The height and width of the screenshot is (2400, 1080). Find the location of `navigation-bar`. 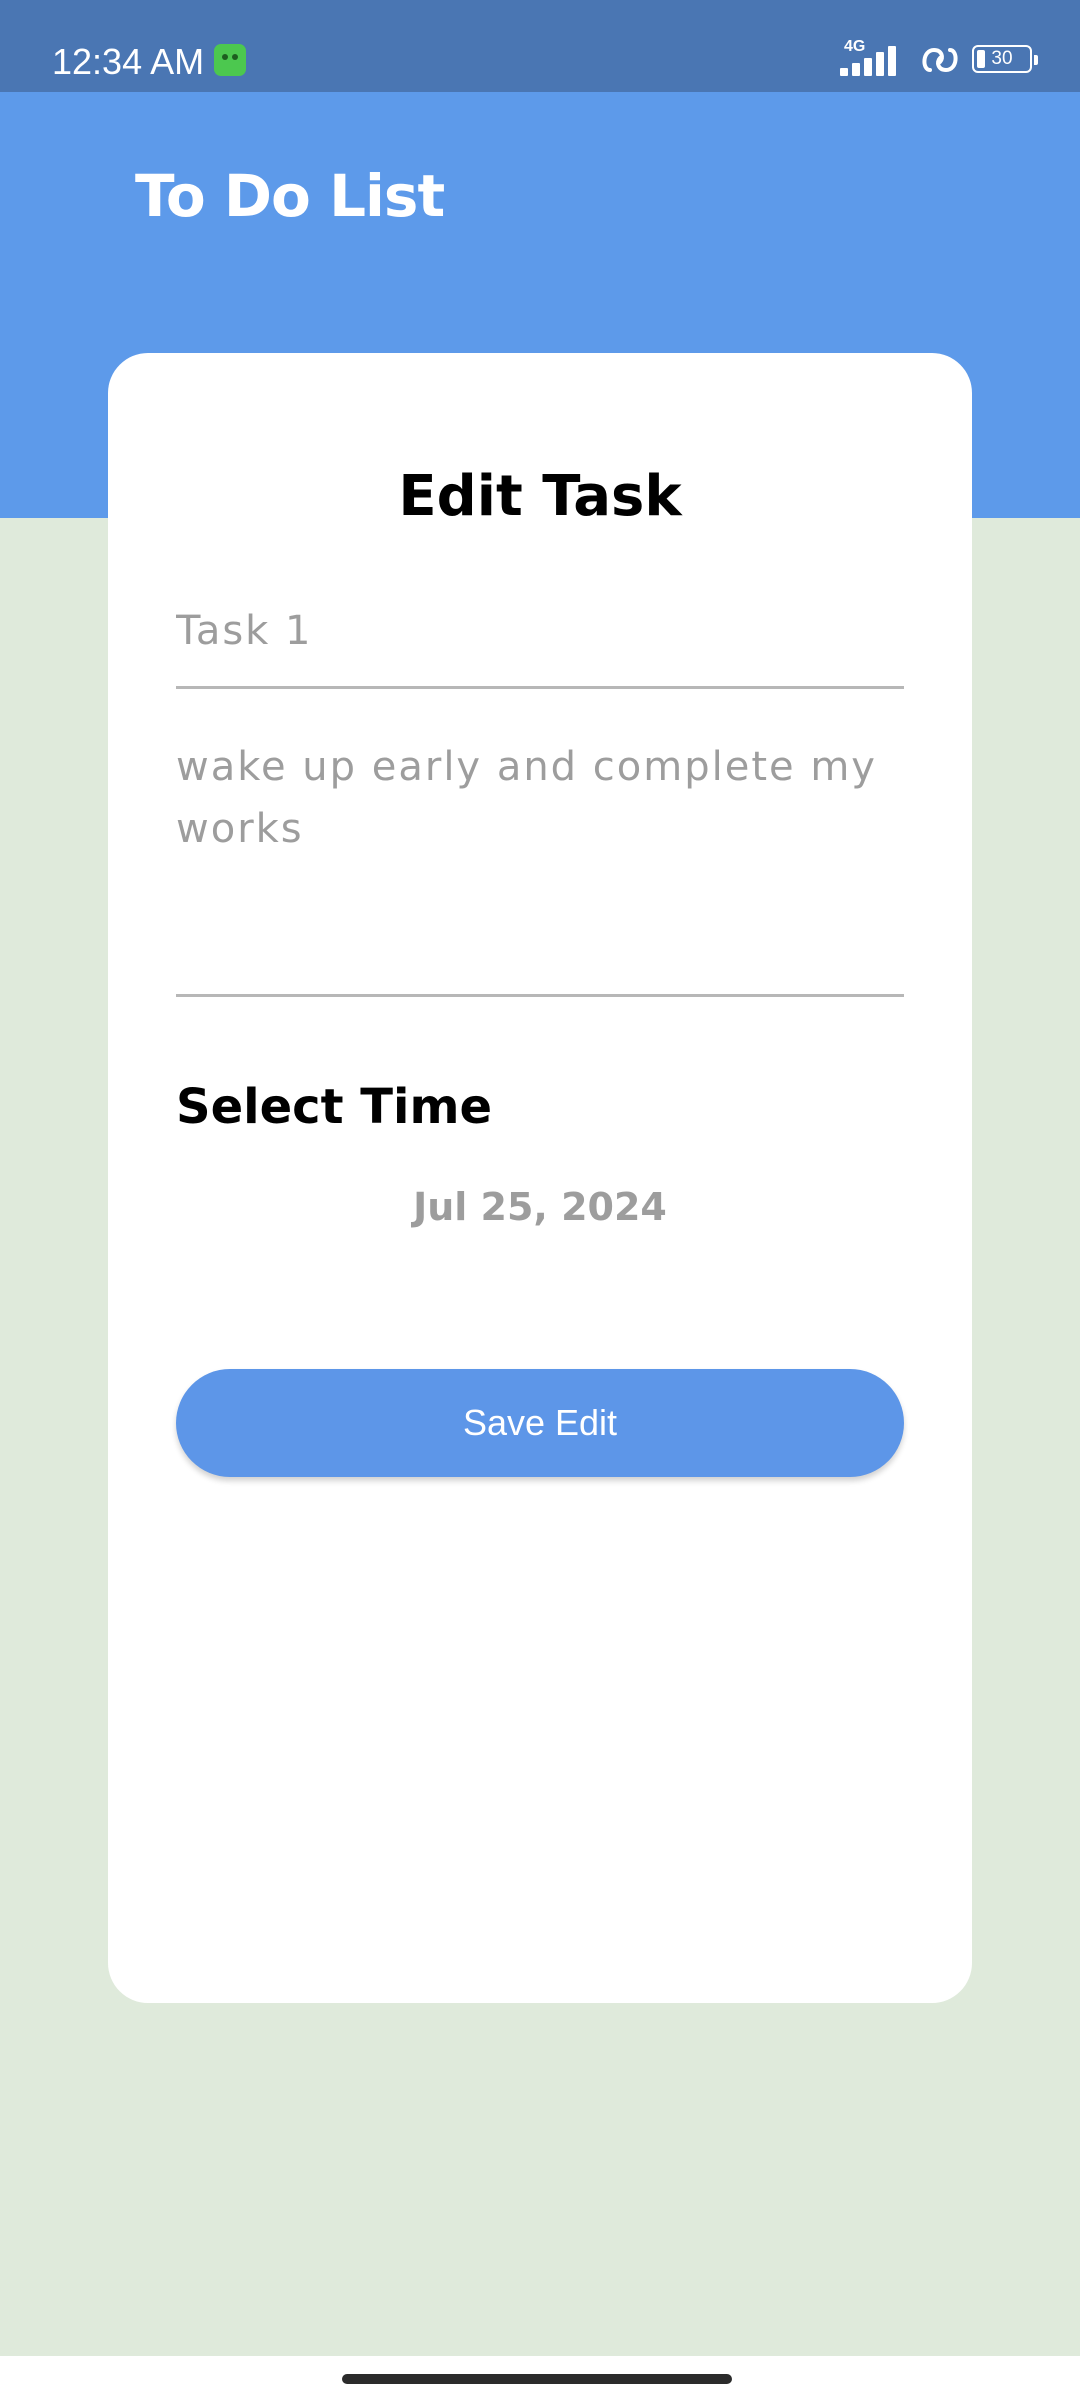

navigation-bar is located at coordinates (540, 2378).